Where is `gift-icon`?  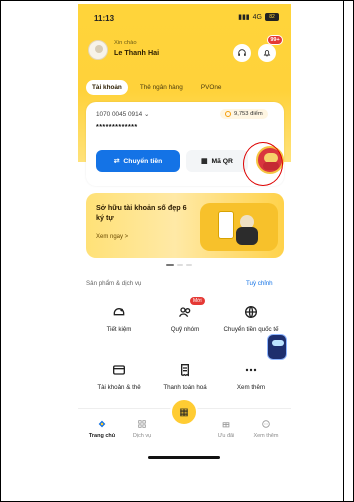 gift-icon is located at coordinates (226, 425).